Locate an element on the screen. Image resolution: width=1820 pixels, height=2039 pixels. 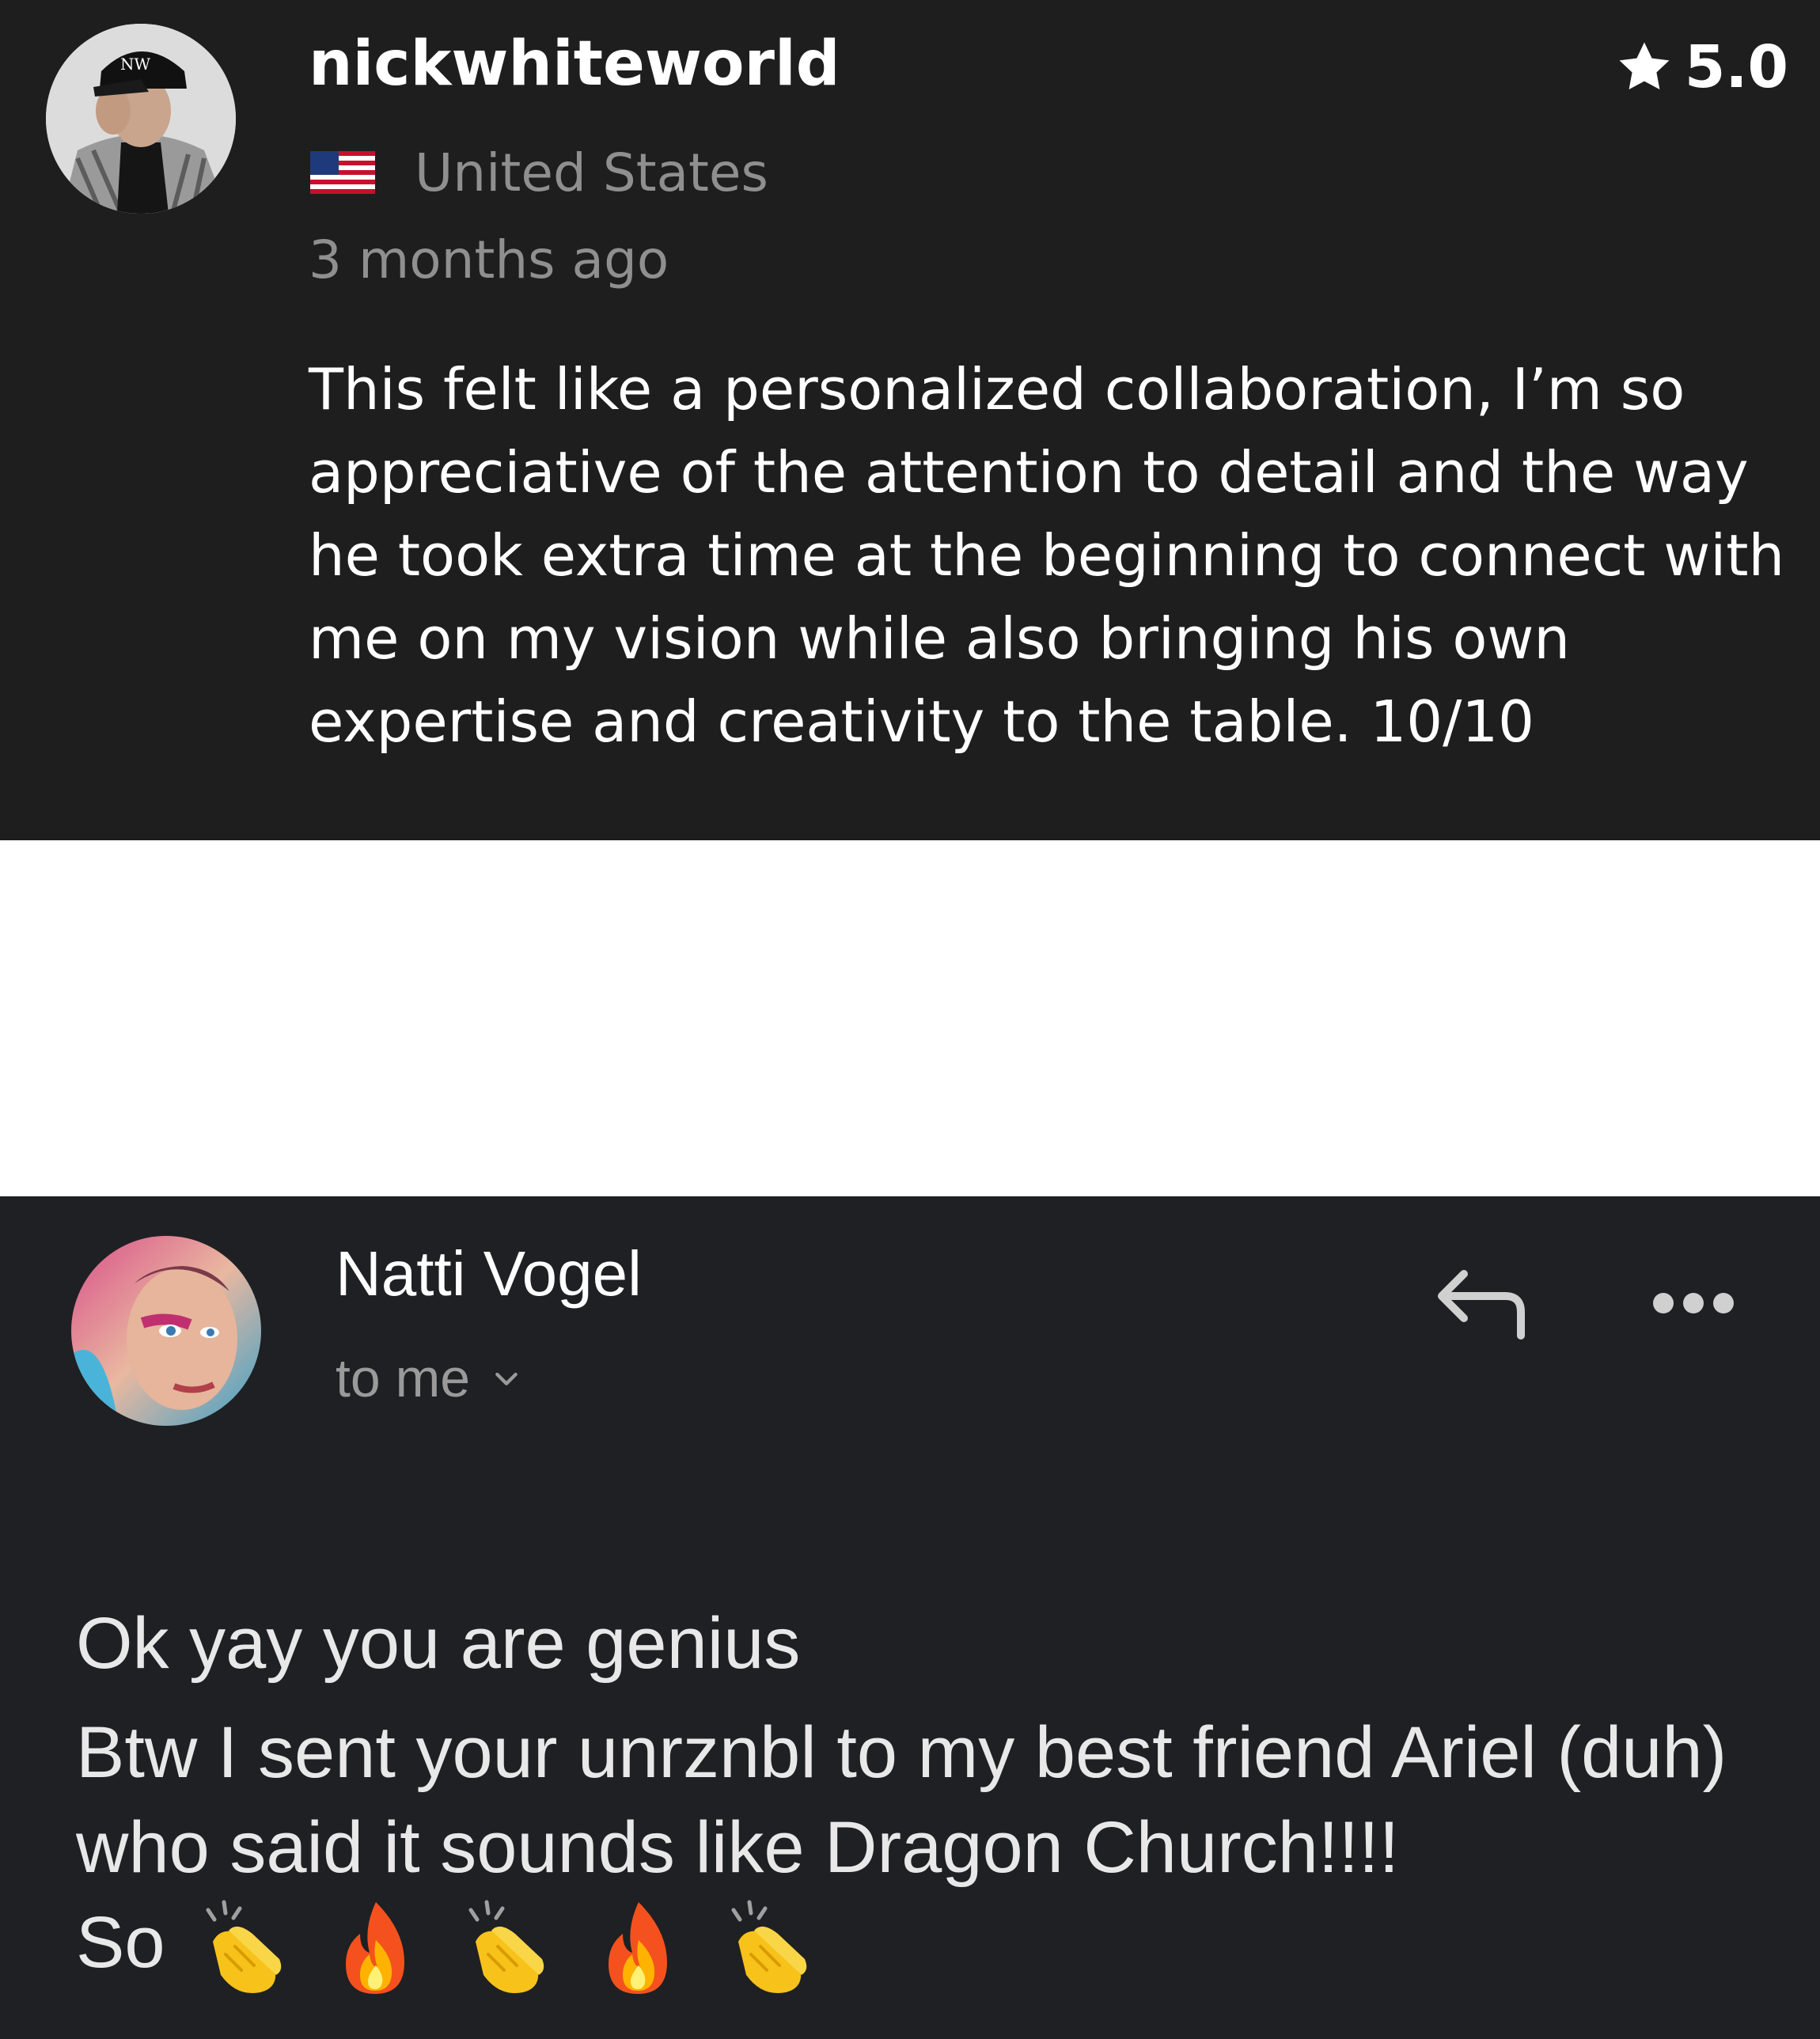
avatar: NW is located at coordinates (141, 119).